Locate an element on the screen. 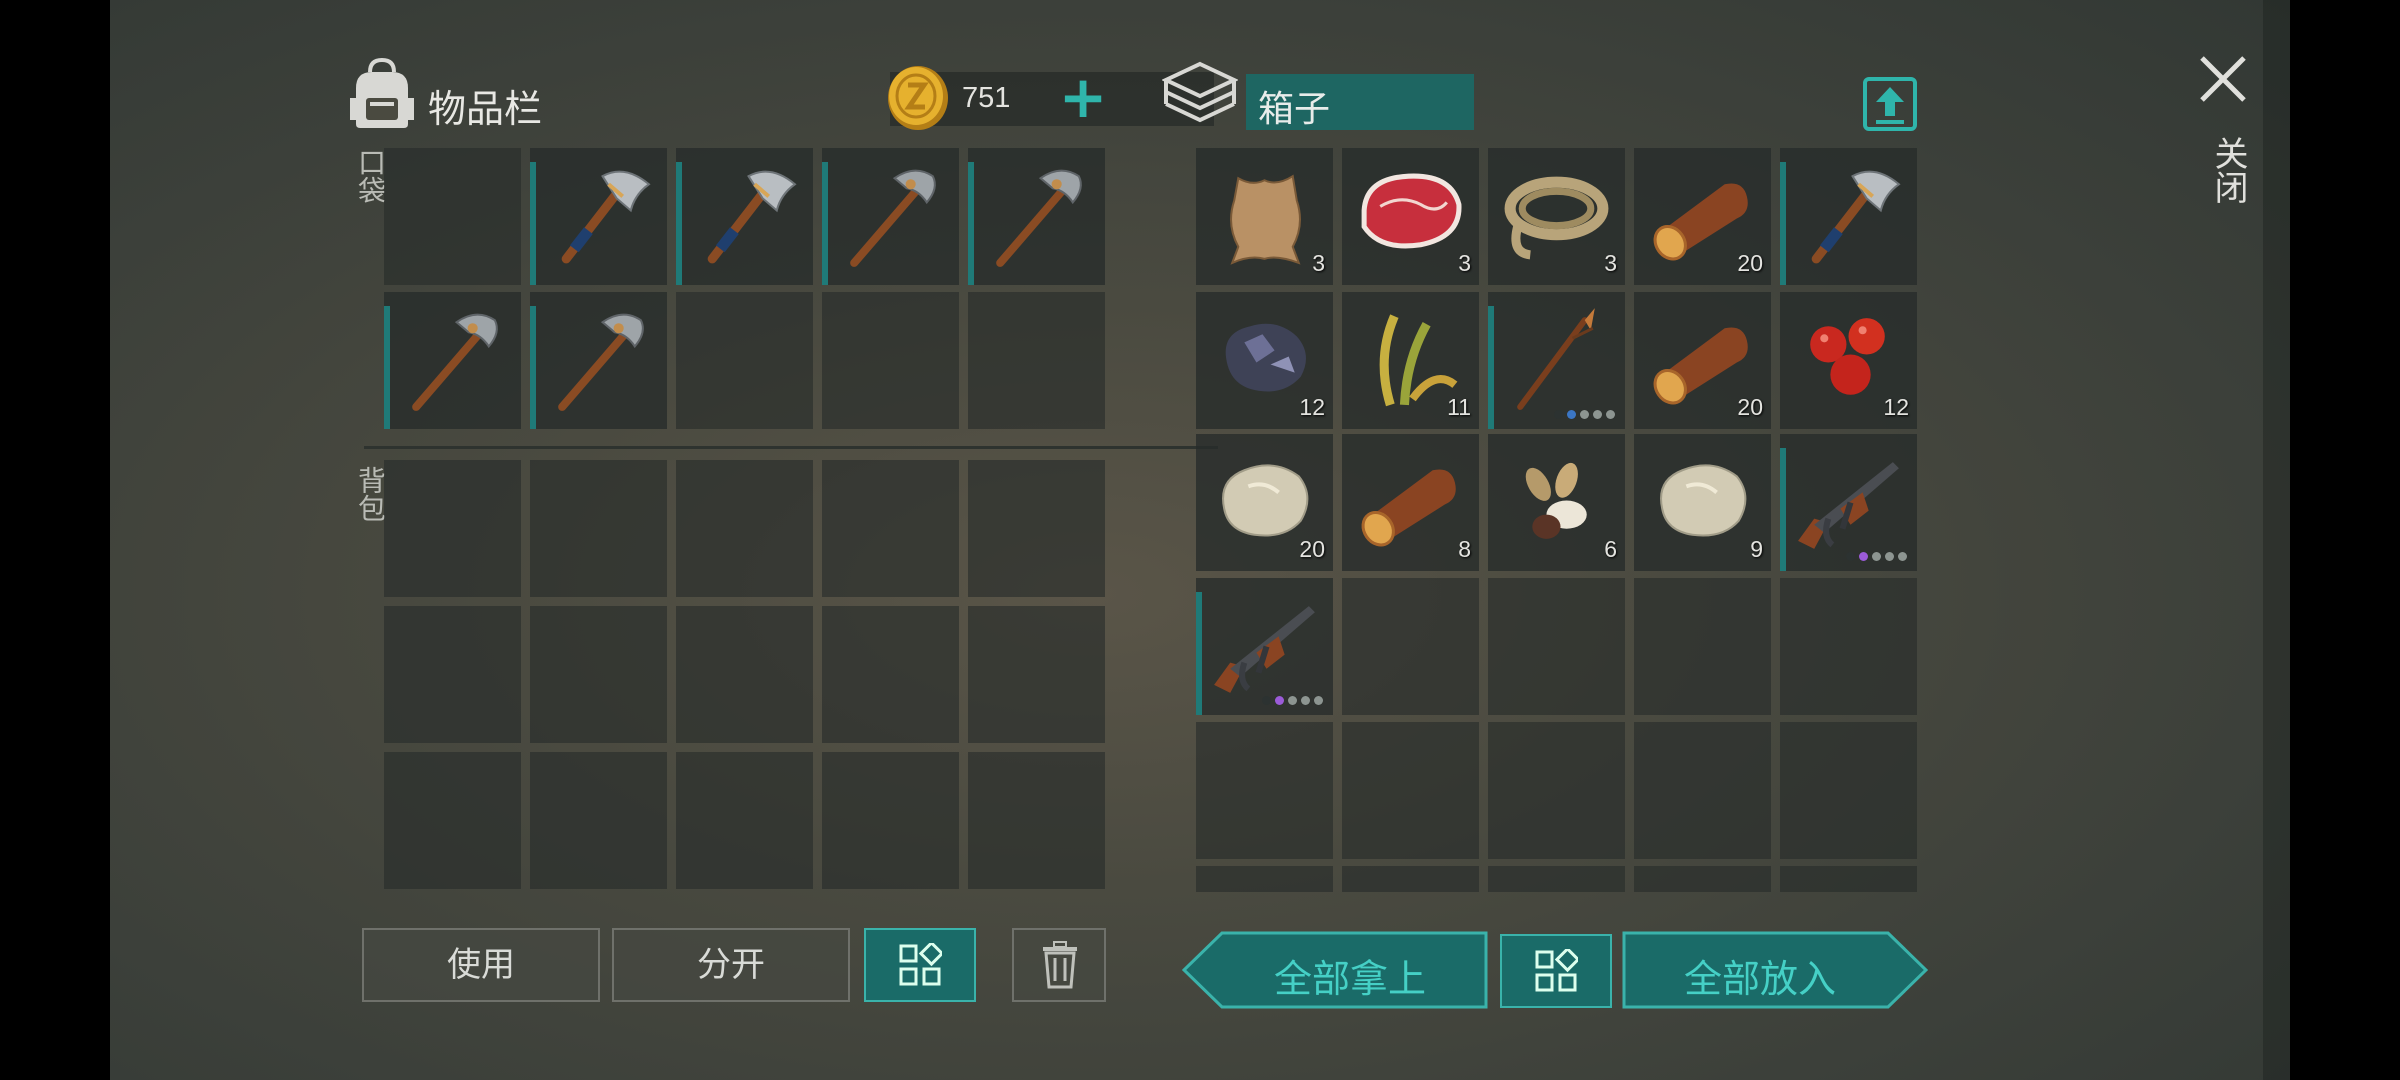 Image resolution: width=2400 pixels, height=1080 pixels. upload-icon is located at coordinates (1890, 104).